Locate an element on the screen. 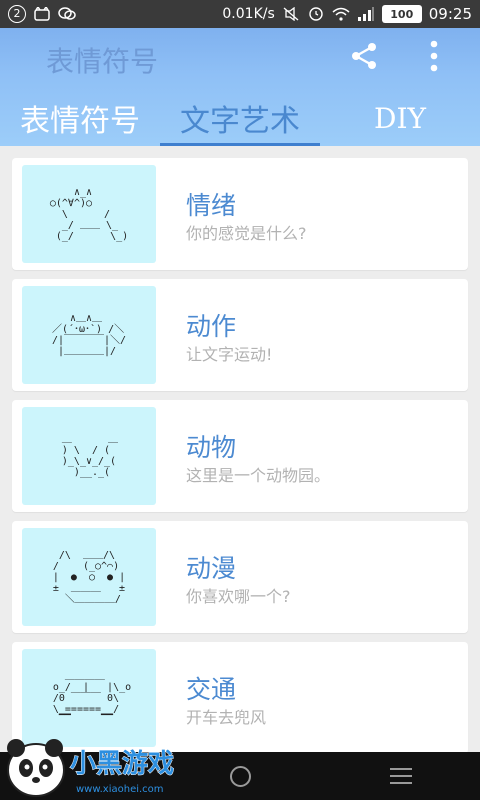 The width and height of the screenshot is (480, 800). tab-emoticons: 表情符号 is located at coordinates (80, 118).